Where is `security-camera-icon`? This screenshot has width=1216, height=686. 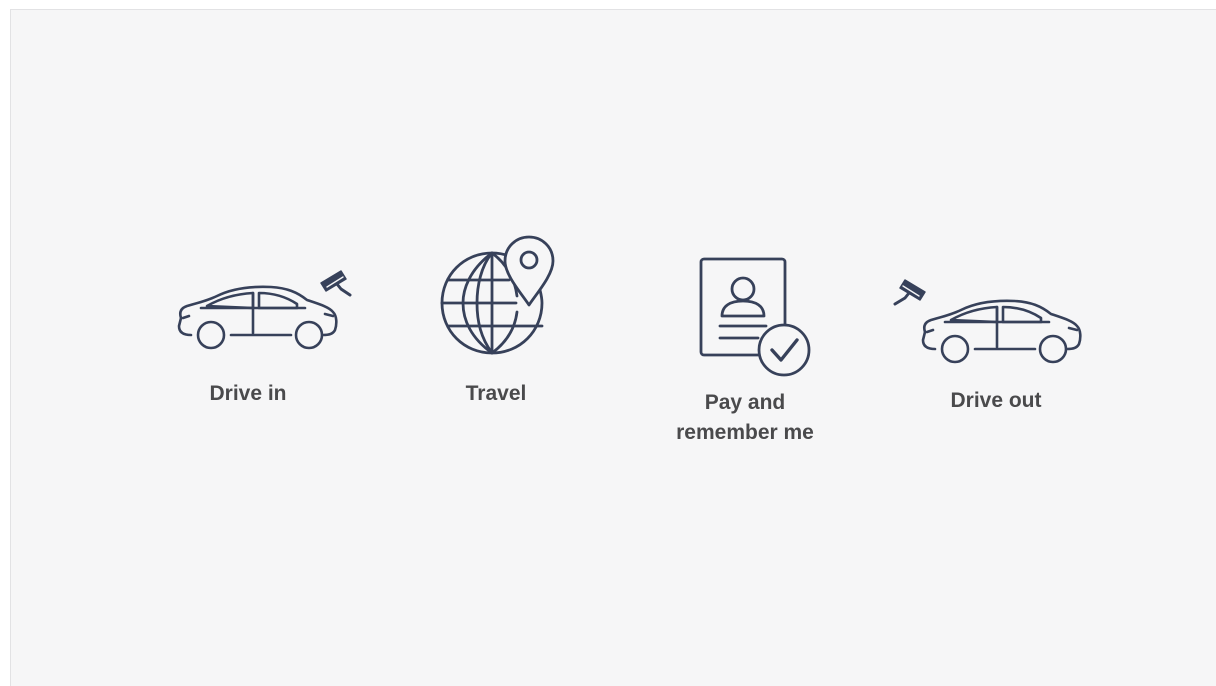 security-camera-icon is located at coordinates (336, 283).